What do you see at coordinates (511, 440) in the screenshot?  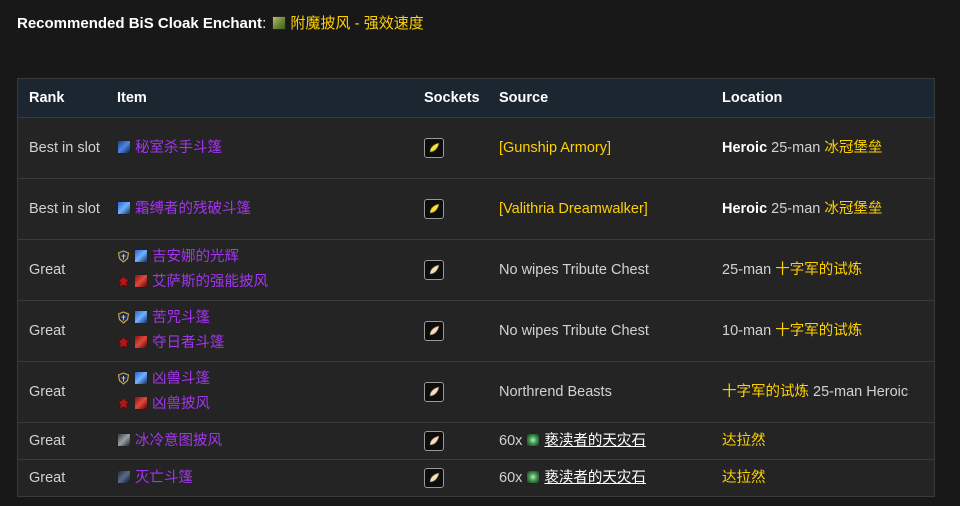 I see `currency-quantity: 60x` at bounding box center [511, 440].